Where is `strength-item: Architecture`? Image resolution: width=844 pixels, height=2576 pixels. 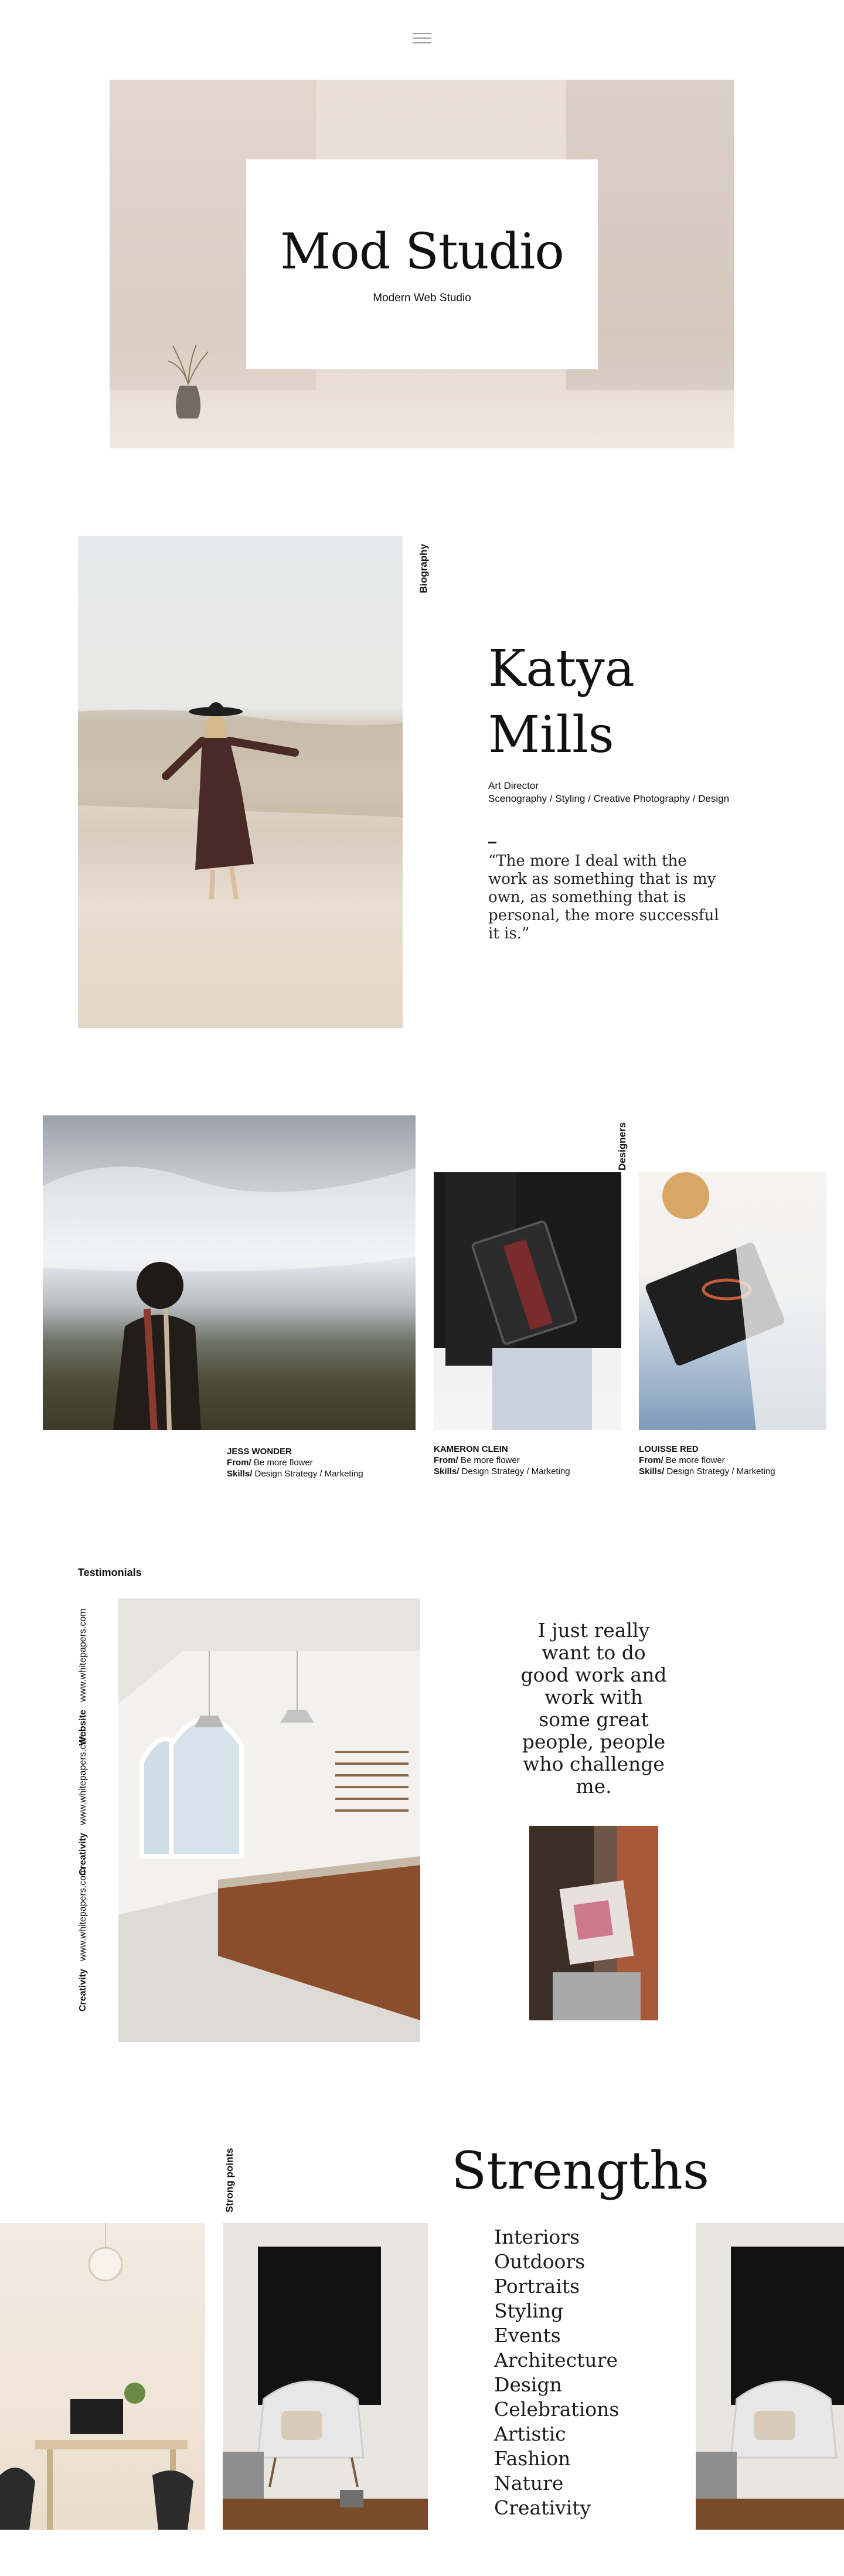
strength-item: Architecture is located at coordinates (556, 2360).